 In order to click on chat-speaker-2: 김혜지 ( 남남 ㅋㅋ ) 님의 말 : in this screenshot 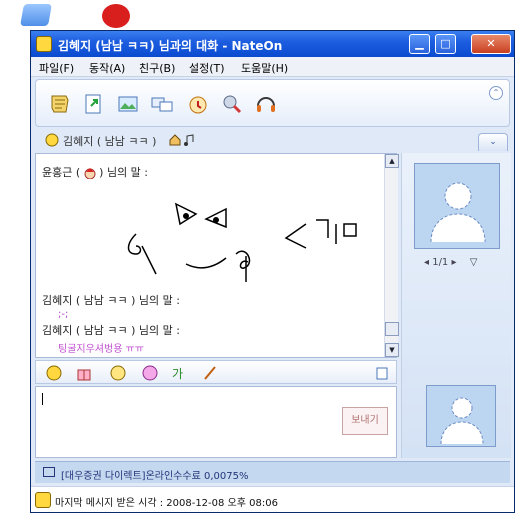, I will do `click(111, 300)`.